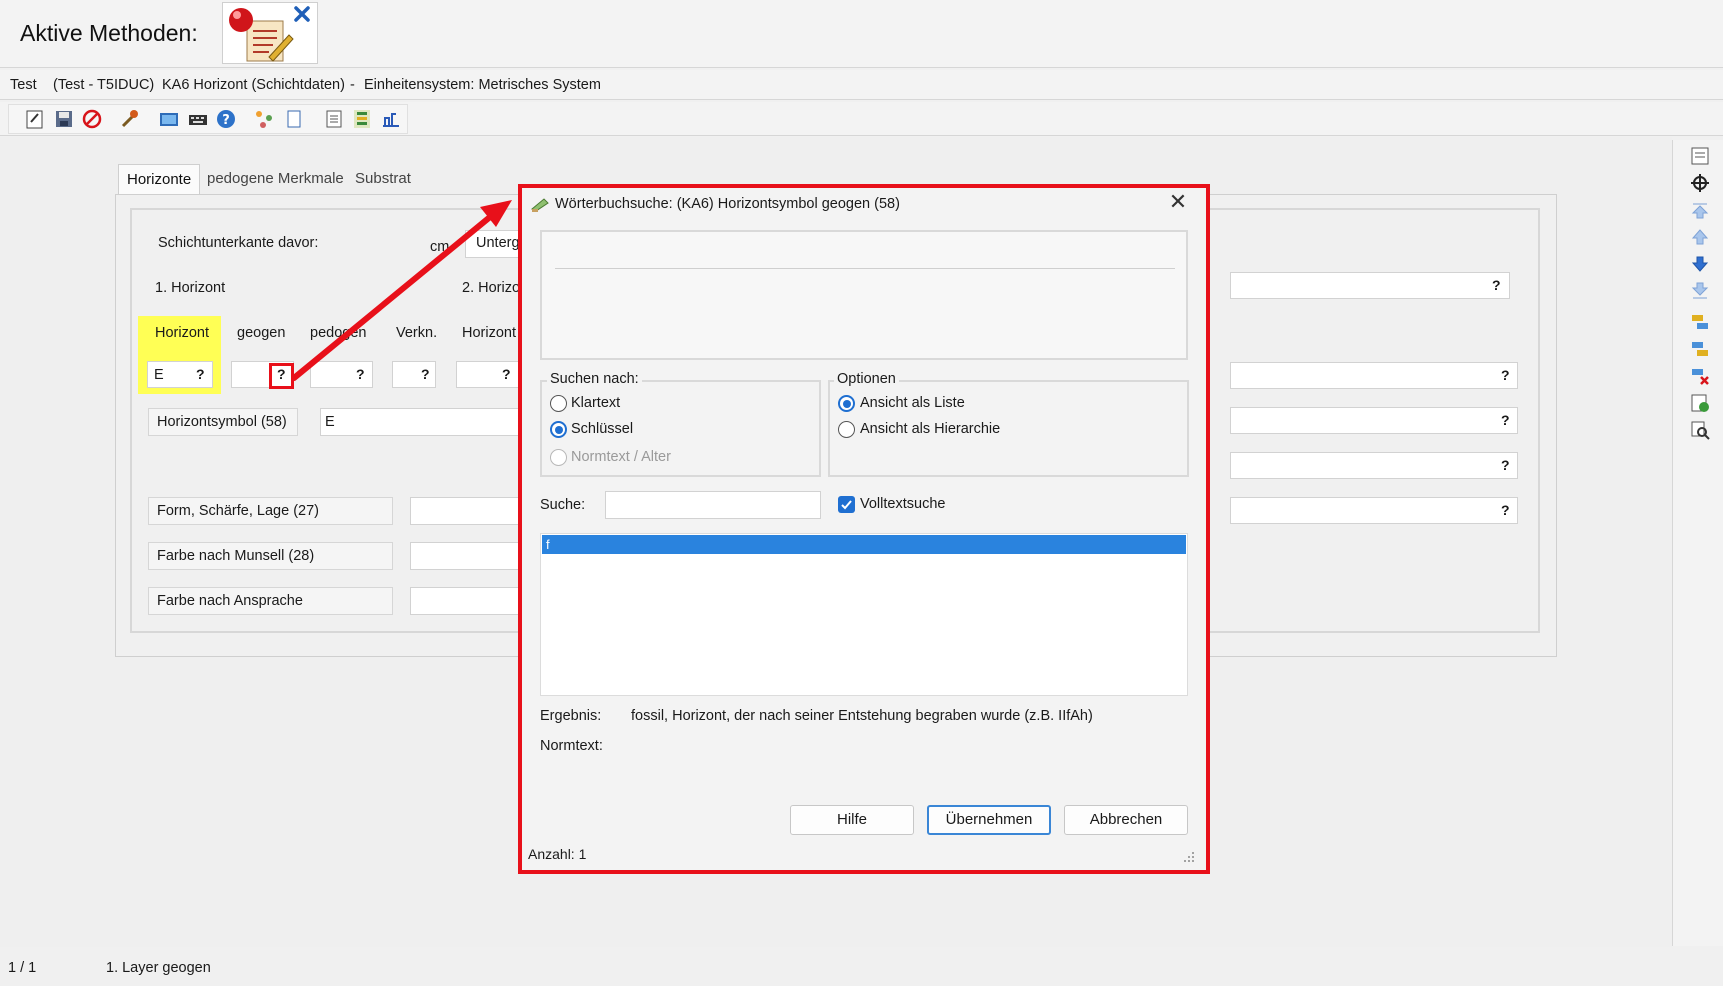  Describe the element at coordinates (1700, 264) in the screenshot. I see `move-down-icon` at that location.